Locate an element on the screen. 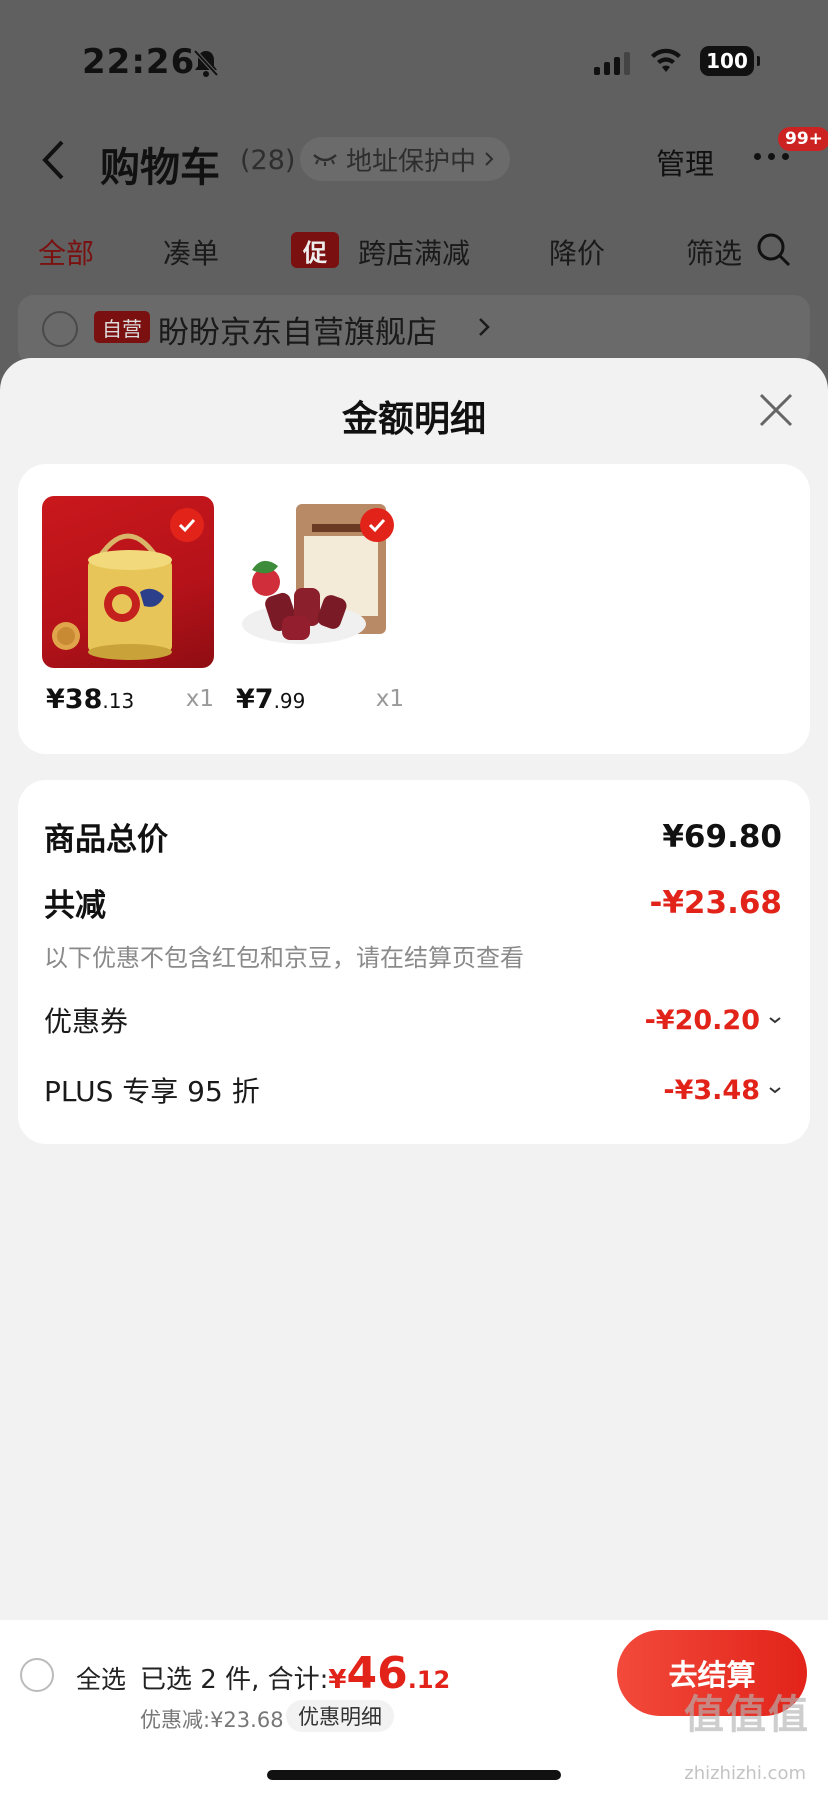  plus-discount-row: PLUS 专享 95 折 -¥3.48 is located at coordinates (413, 1090).